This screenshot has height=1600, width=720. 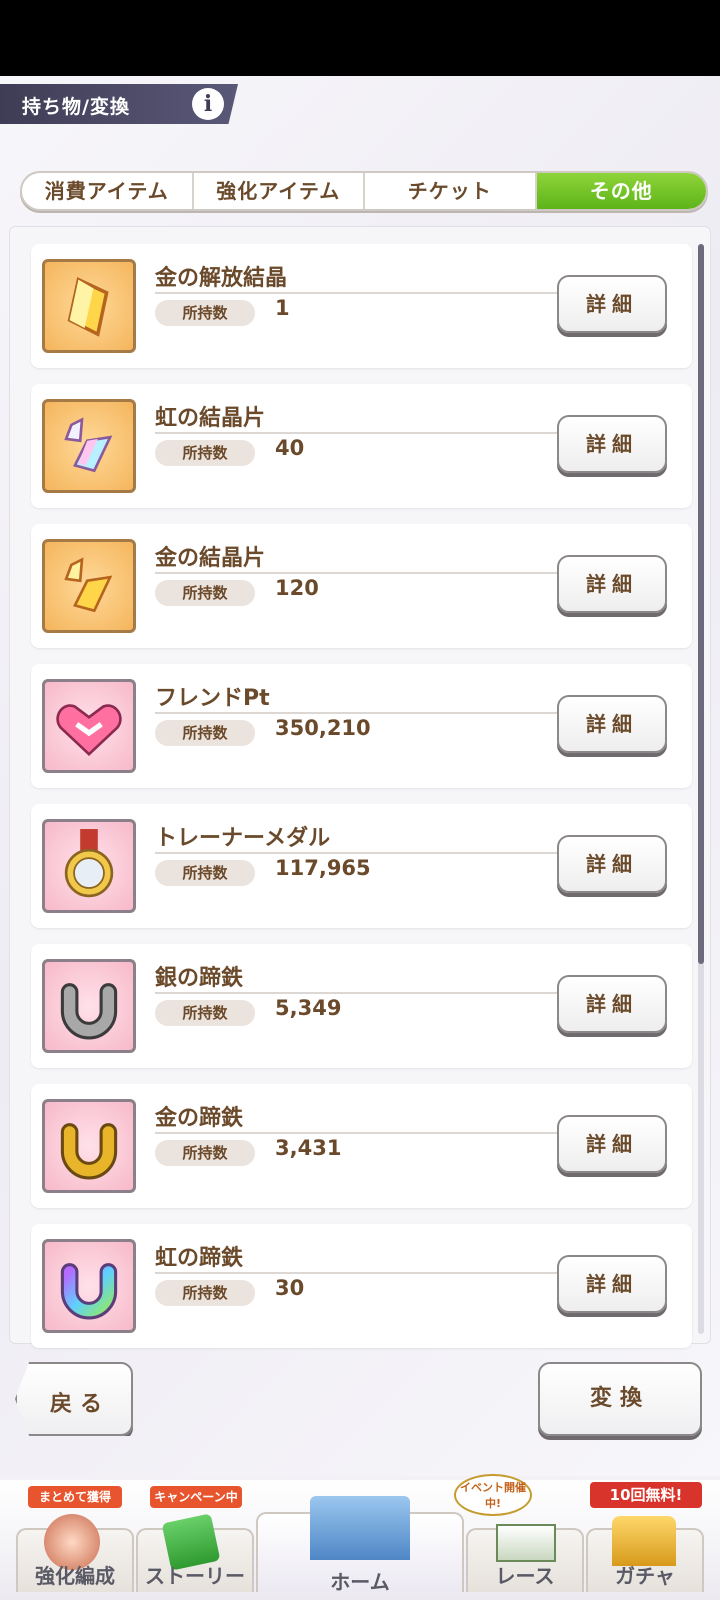 What do you see at coordinates (89, 866) in the screenshot?
I see `medal-icon` at bounding box center [89, 866].